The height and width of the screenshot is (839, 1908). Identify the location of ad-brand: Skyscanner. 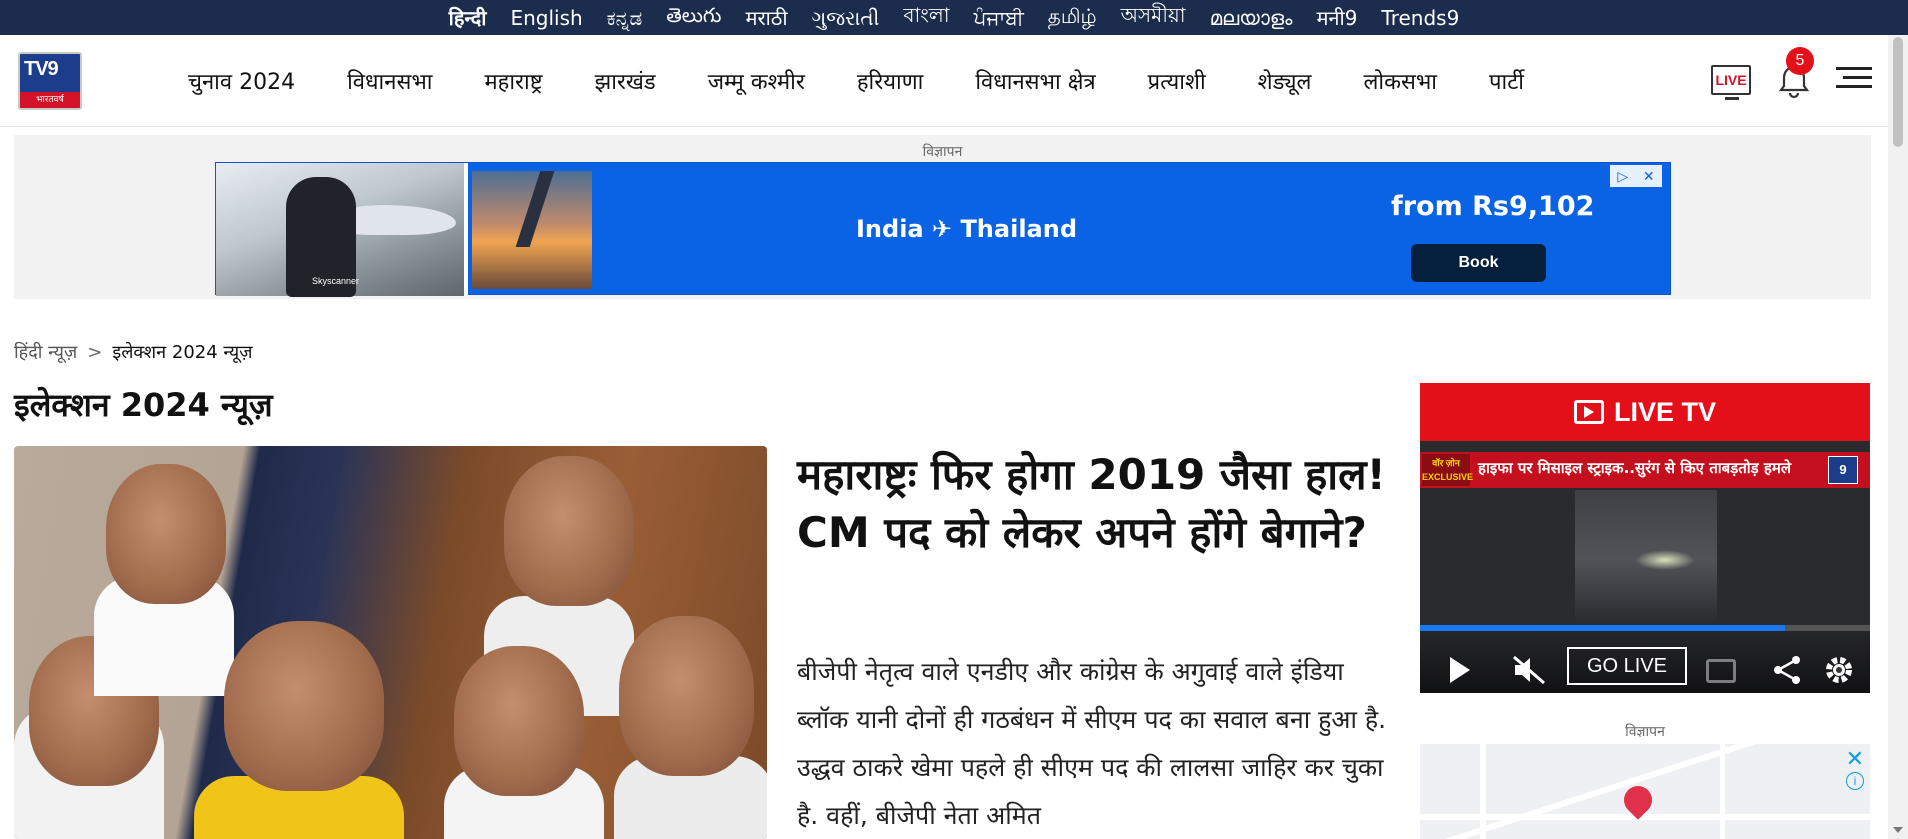
(336, 281).